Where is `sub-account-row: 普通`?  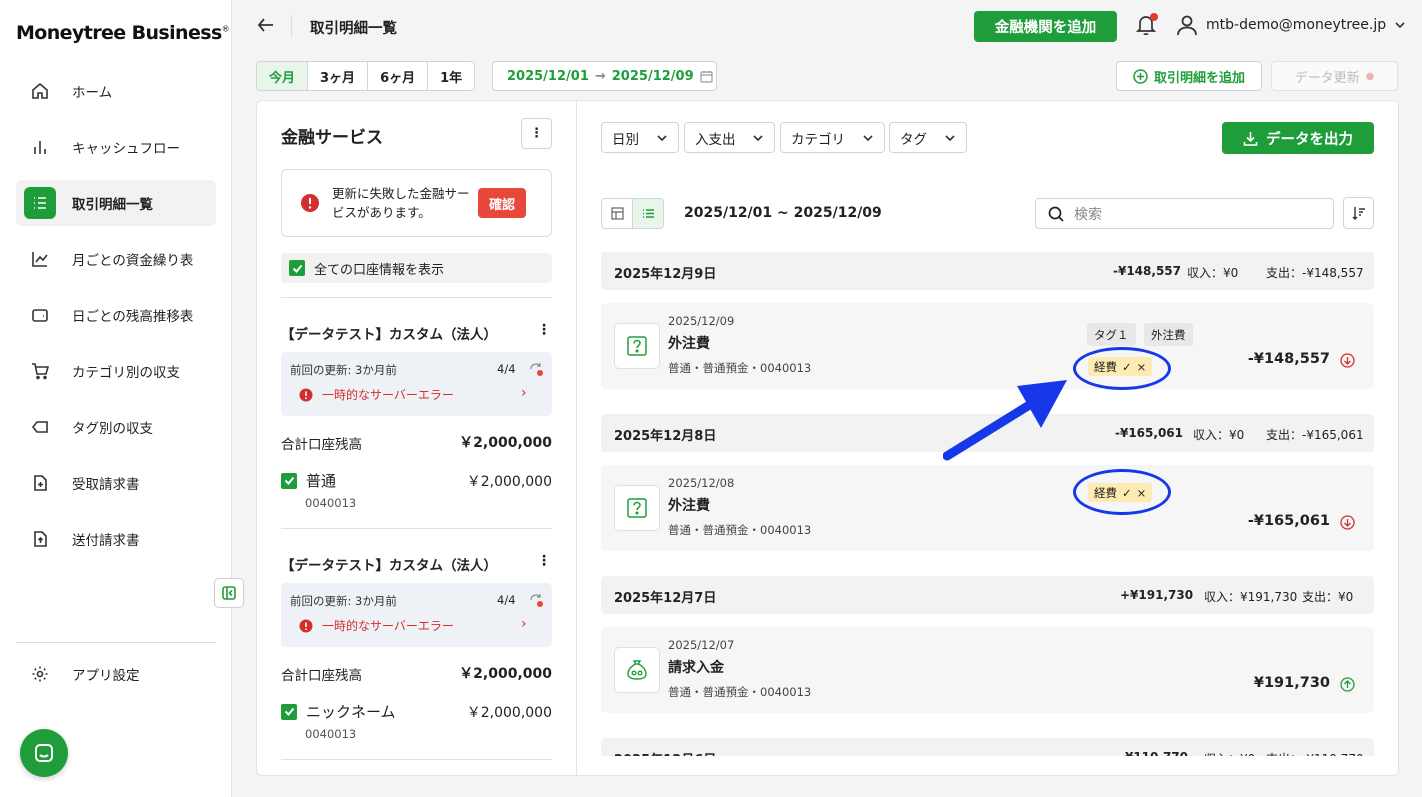 sub-account-row: 普通 is located at coordinates (308, 480).